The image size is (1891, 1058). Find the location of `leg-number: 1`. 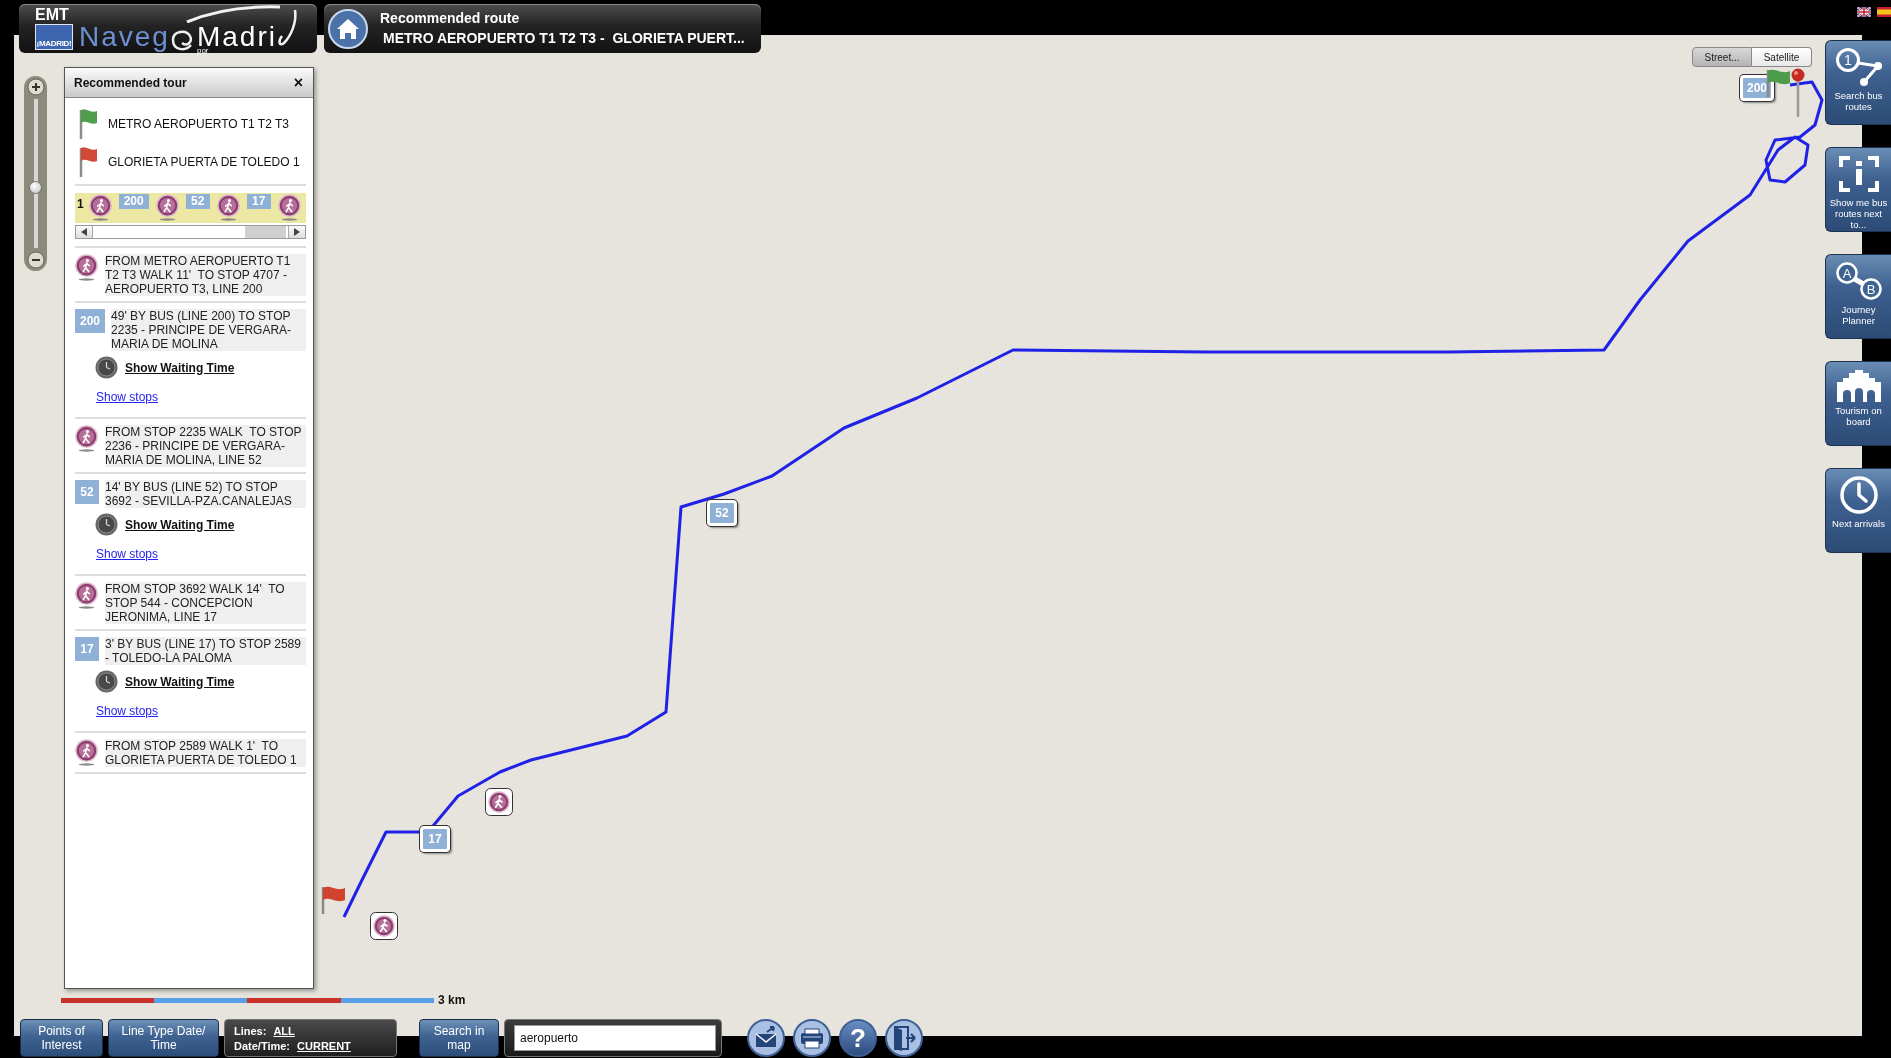

leg-number: 1 is located at coordinates (80, 204).